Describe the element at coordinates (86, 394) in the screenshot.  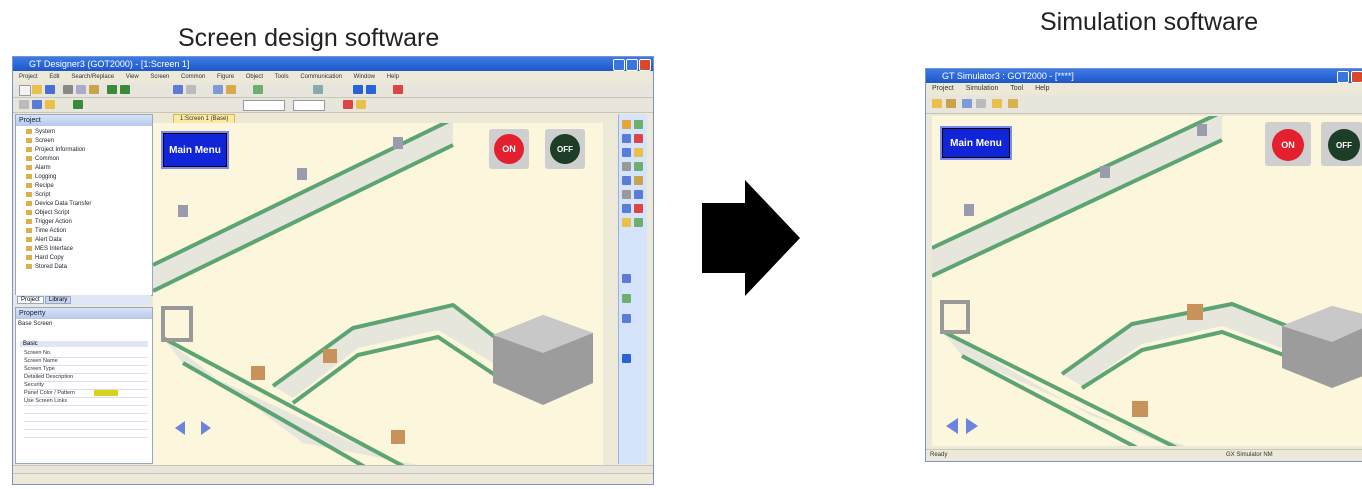
I see `property-row: Panel Color / Pattern` at that location.